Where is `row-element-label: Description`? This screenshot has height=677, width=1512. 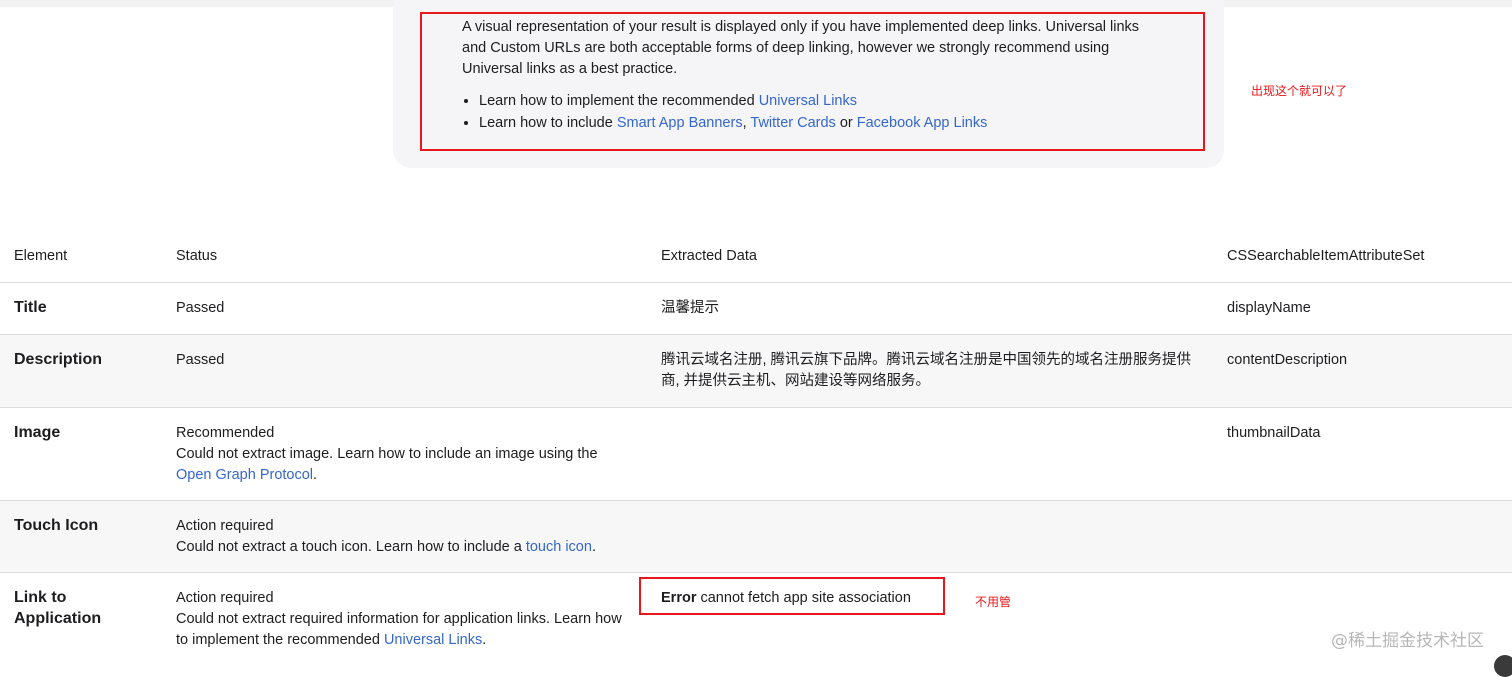 row-element-label: Description is located at coordinates (58, 359).